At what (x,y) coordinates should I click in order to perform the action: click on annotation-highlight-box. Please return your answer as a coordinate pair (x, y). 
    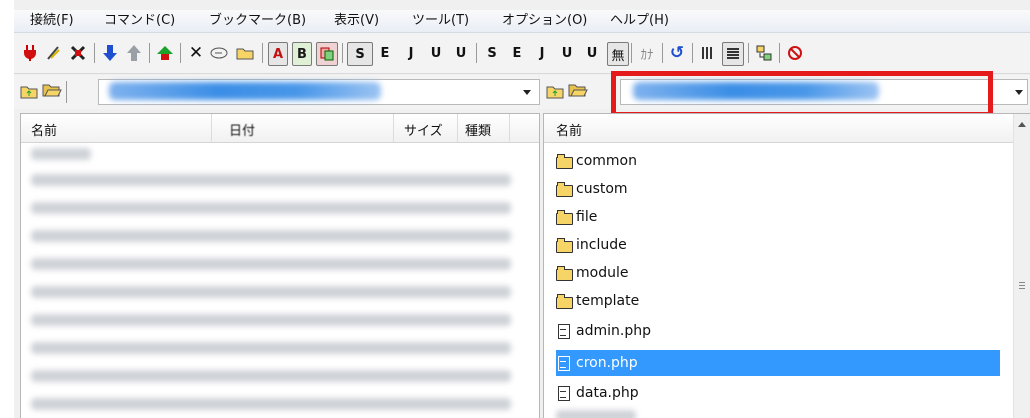
    Looking at the image, I should click on (802, 94).